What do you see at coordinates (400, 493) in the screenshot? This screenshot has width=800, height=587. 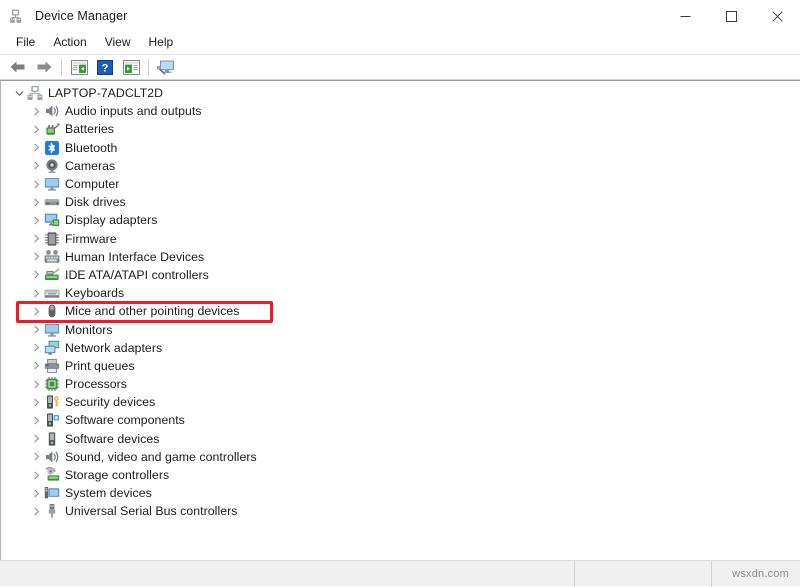 I see `tree-item-21: System devices` at bounding box center [400, 493].